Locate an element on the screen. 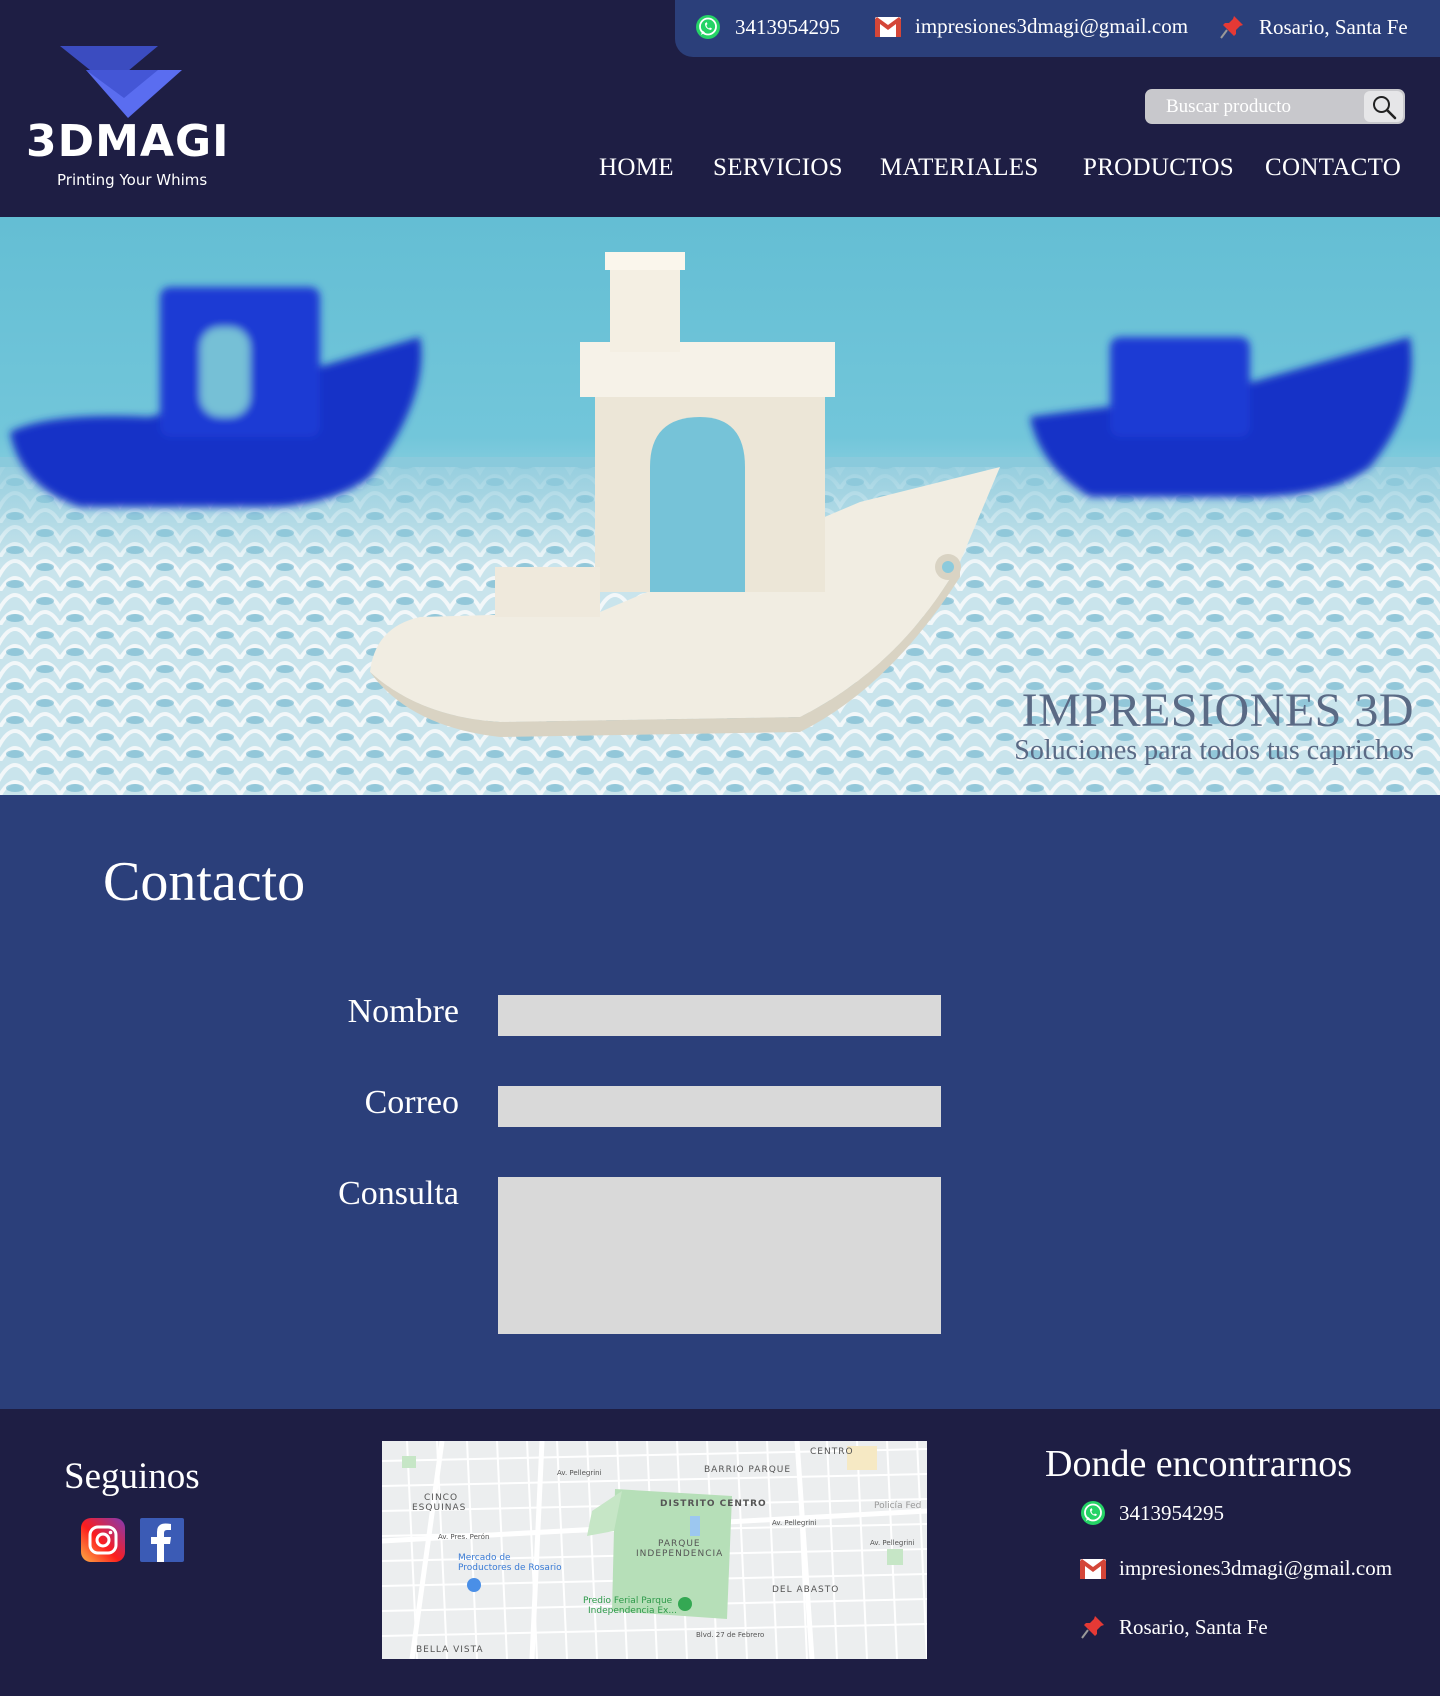  follow-title: Seguinos is located at coordinates (132, 1476).